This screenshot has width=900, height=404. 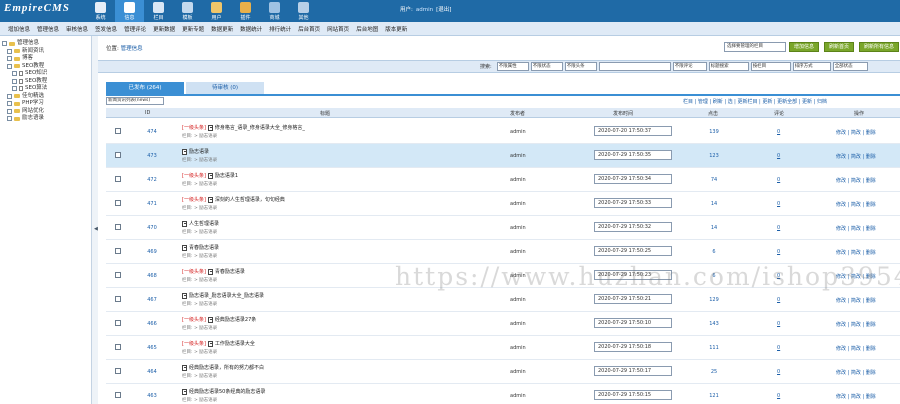 I want to click on tree-item-8: PHP学习, so click(x=45, y=104).